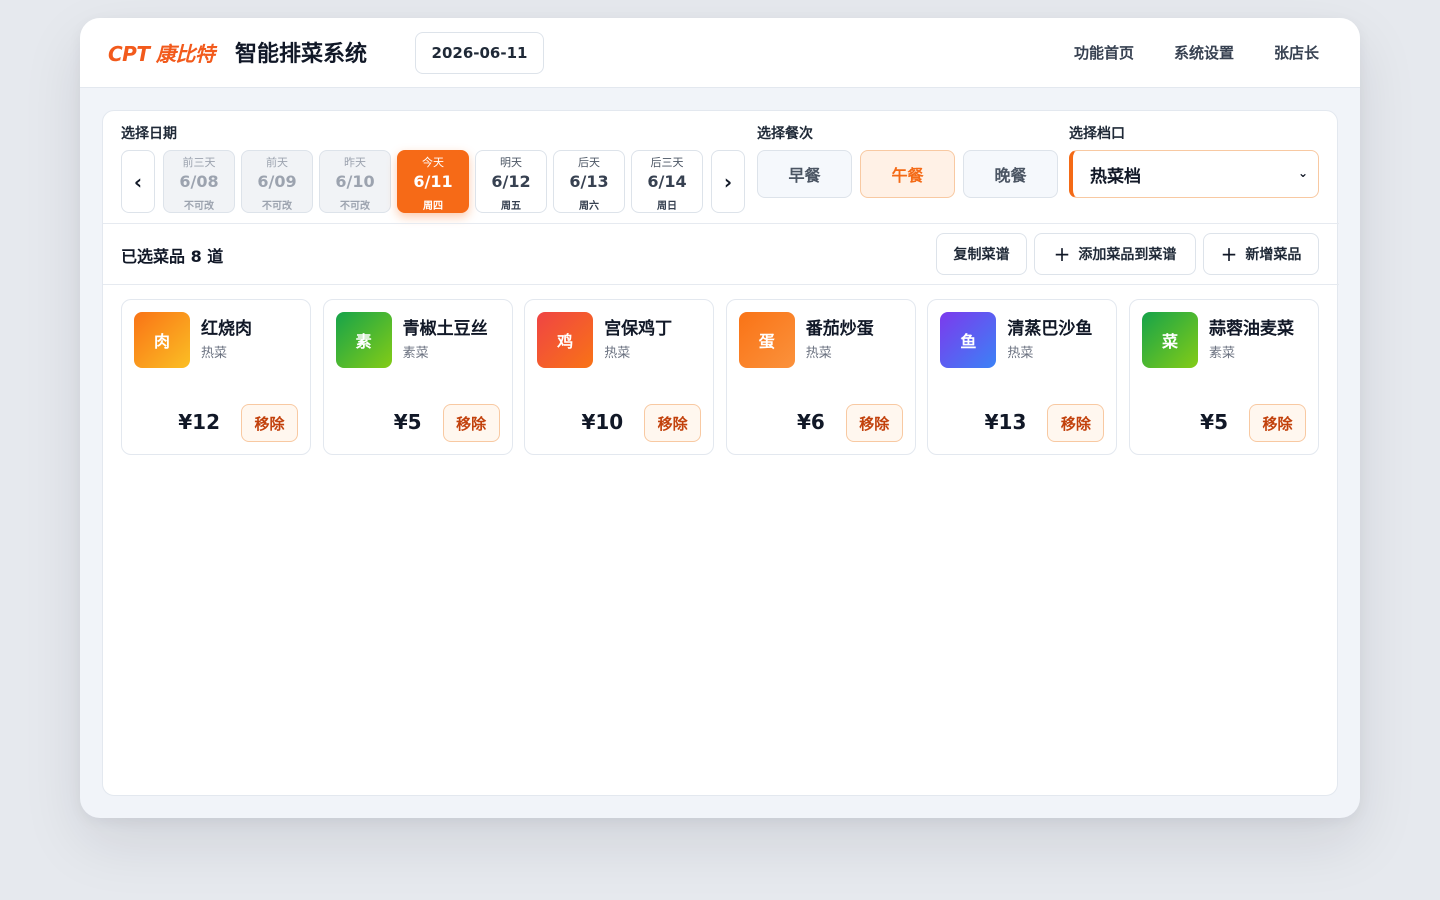  I want to click on dish-thumbnail: 菜, so click(1170, 340).